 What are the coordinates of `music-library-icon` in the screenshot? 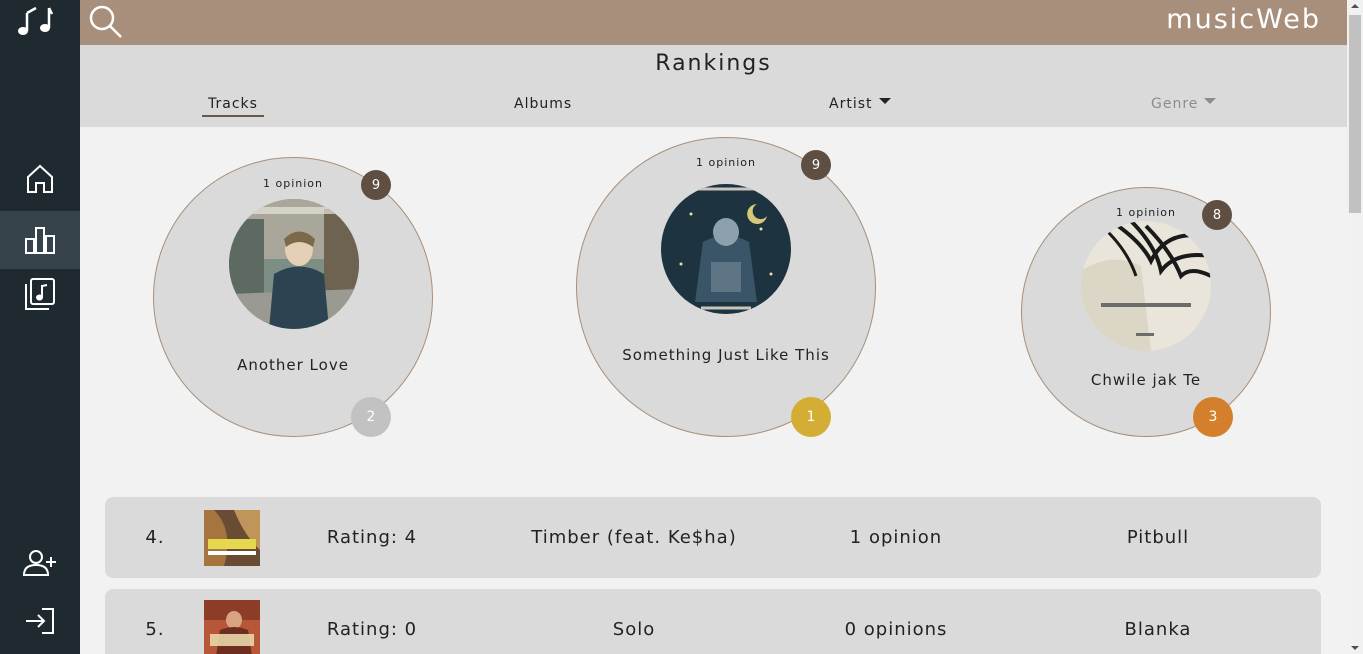 It's located at (40, 294).